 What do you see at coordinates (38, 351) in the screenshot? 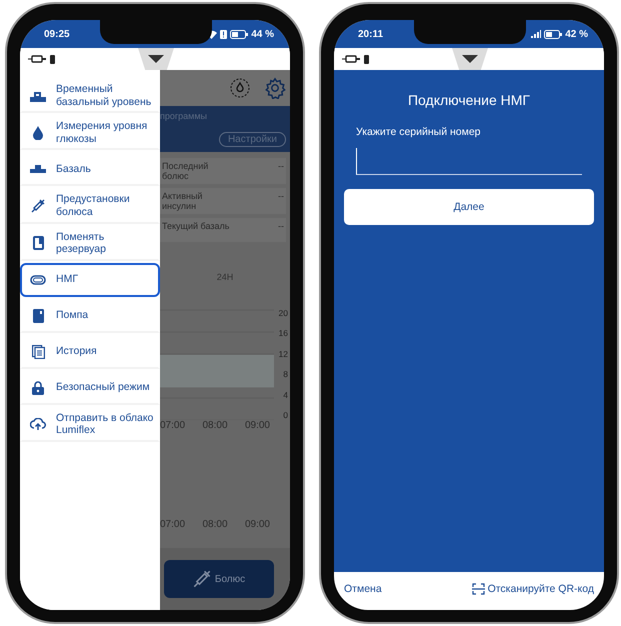
I see `document-icon` at bounding box center [38, 351].